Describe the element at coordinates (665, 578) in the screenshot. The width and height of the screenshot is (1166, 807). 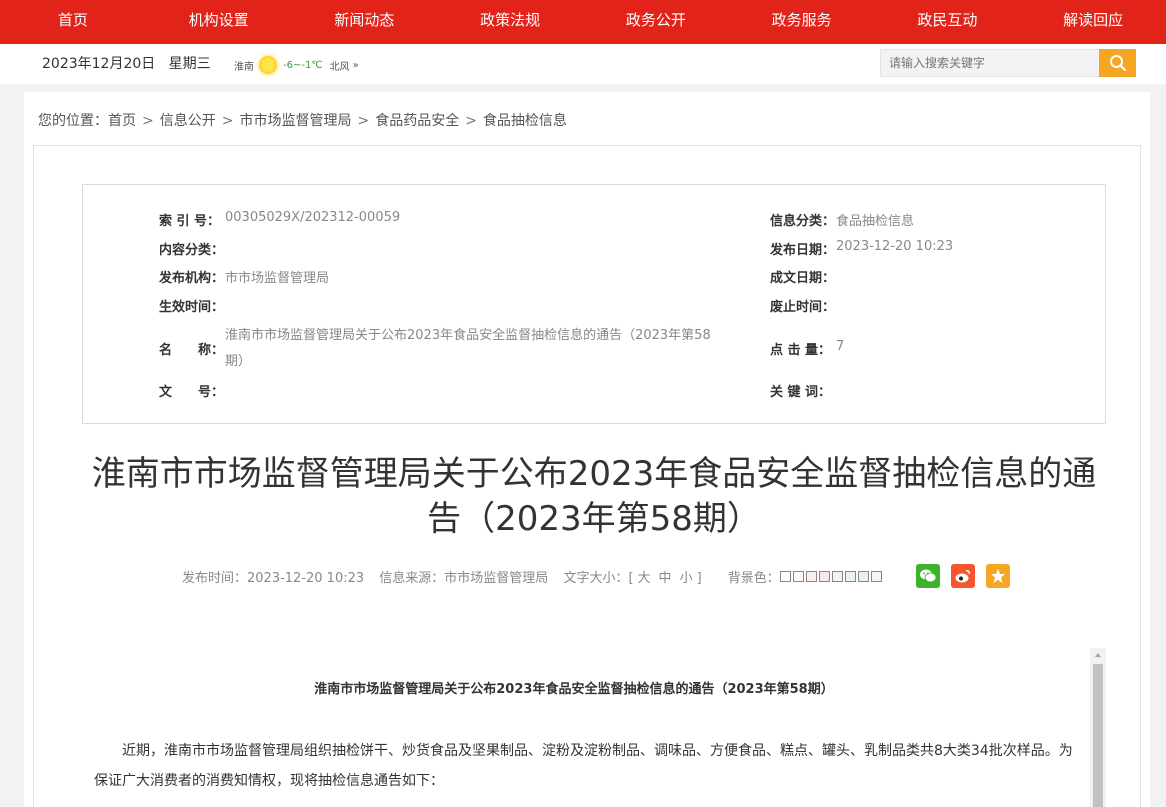
I see `font-size-medium-button: 中` at that location.